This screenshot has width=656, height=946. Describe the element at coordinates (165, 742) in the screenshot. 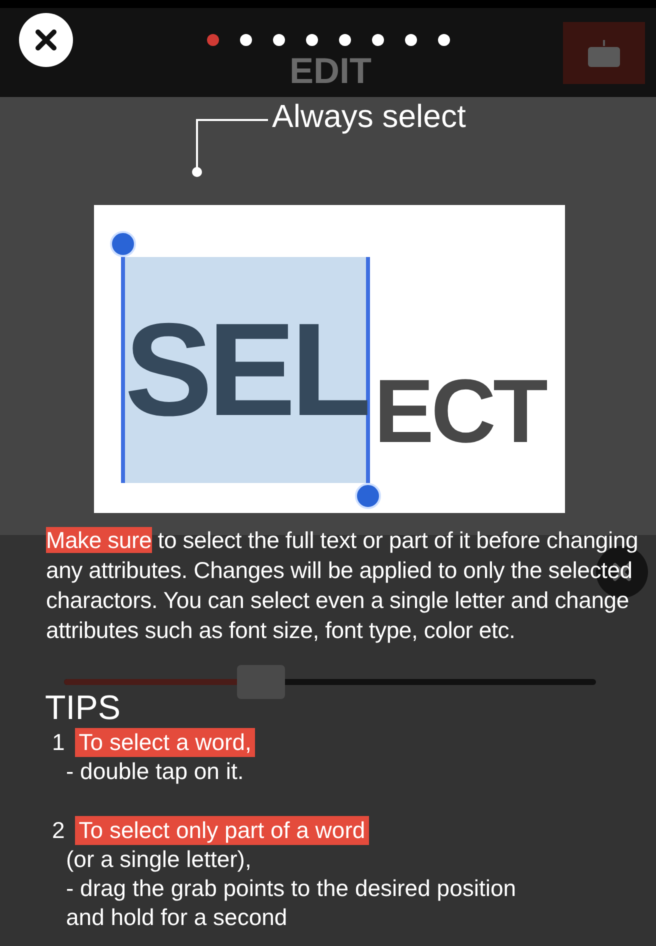

I see `tip-heading: To select a word,` at that location.